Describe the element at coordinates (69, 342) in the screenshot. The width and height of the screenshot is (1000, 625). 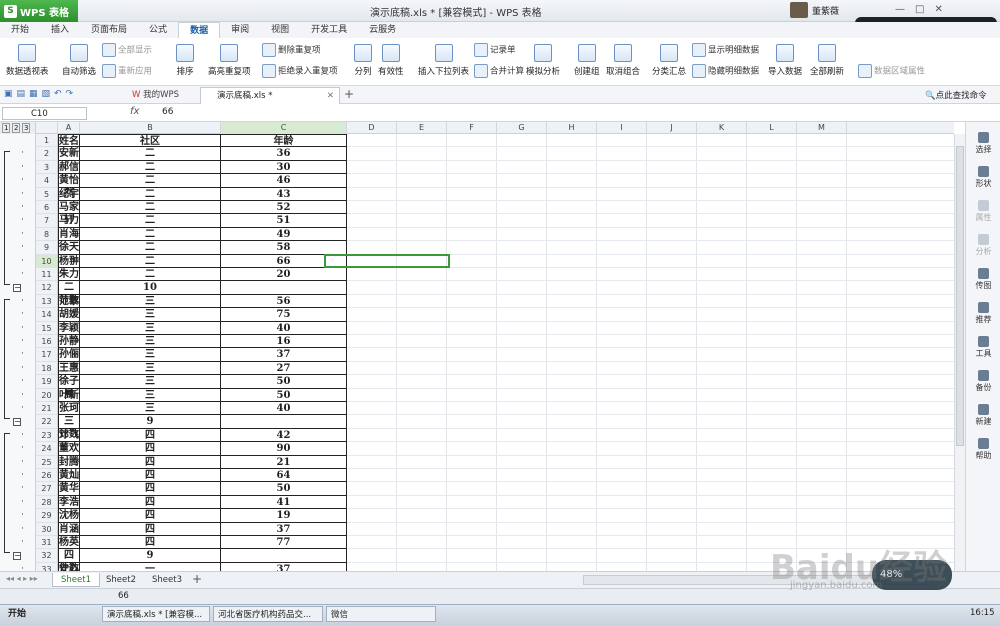
I see `cell-a: 孙静` at that location.